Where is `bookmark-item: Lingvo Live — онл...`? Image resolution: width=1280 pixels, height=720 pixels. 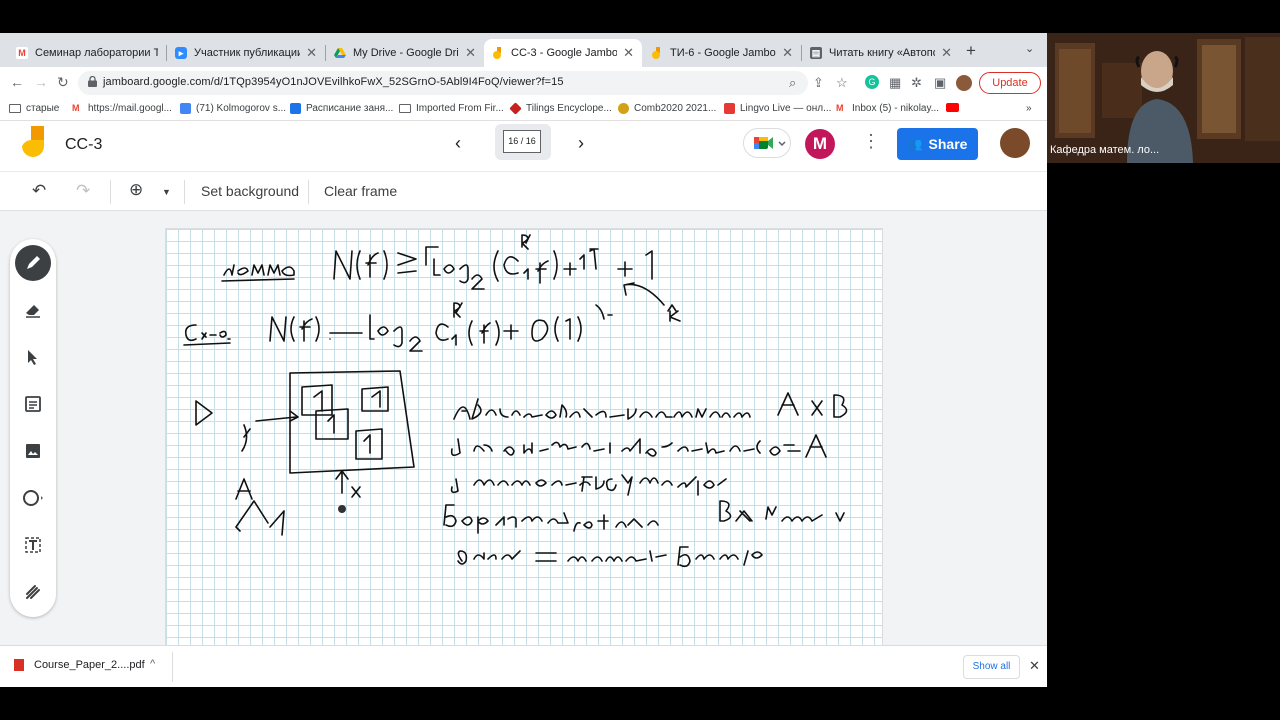
bookmark-item: Lingvo Live — онл... is located at coordinates (777, 108).